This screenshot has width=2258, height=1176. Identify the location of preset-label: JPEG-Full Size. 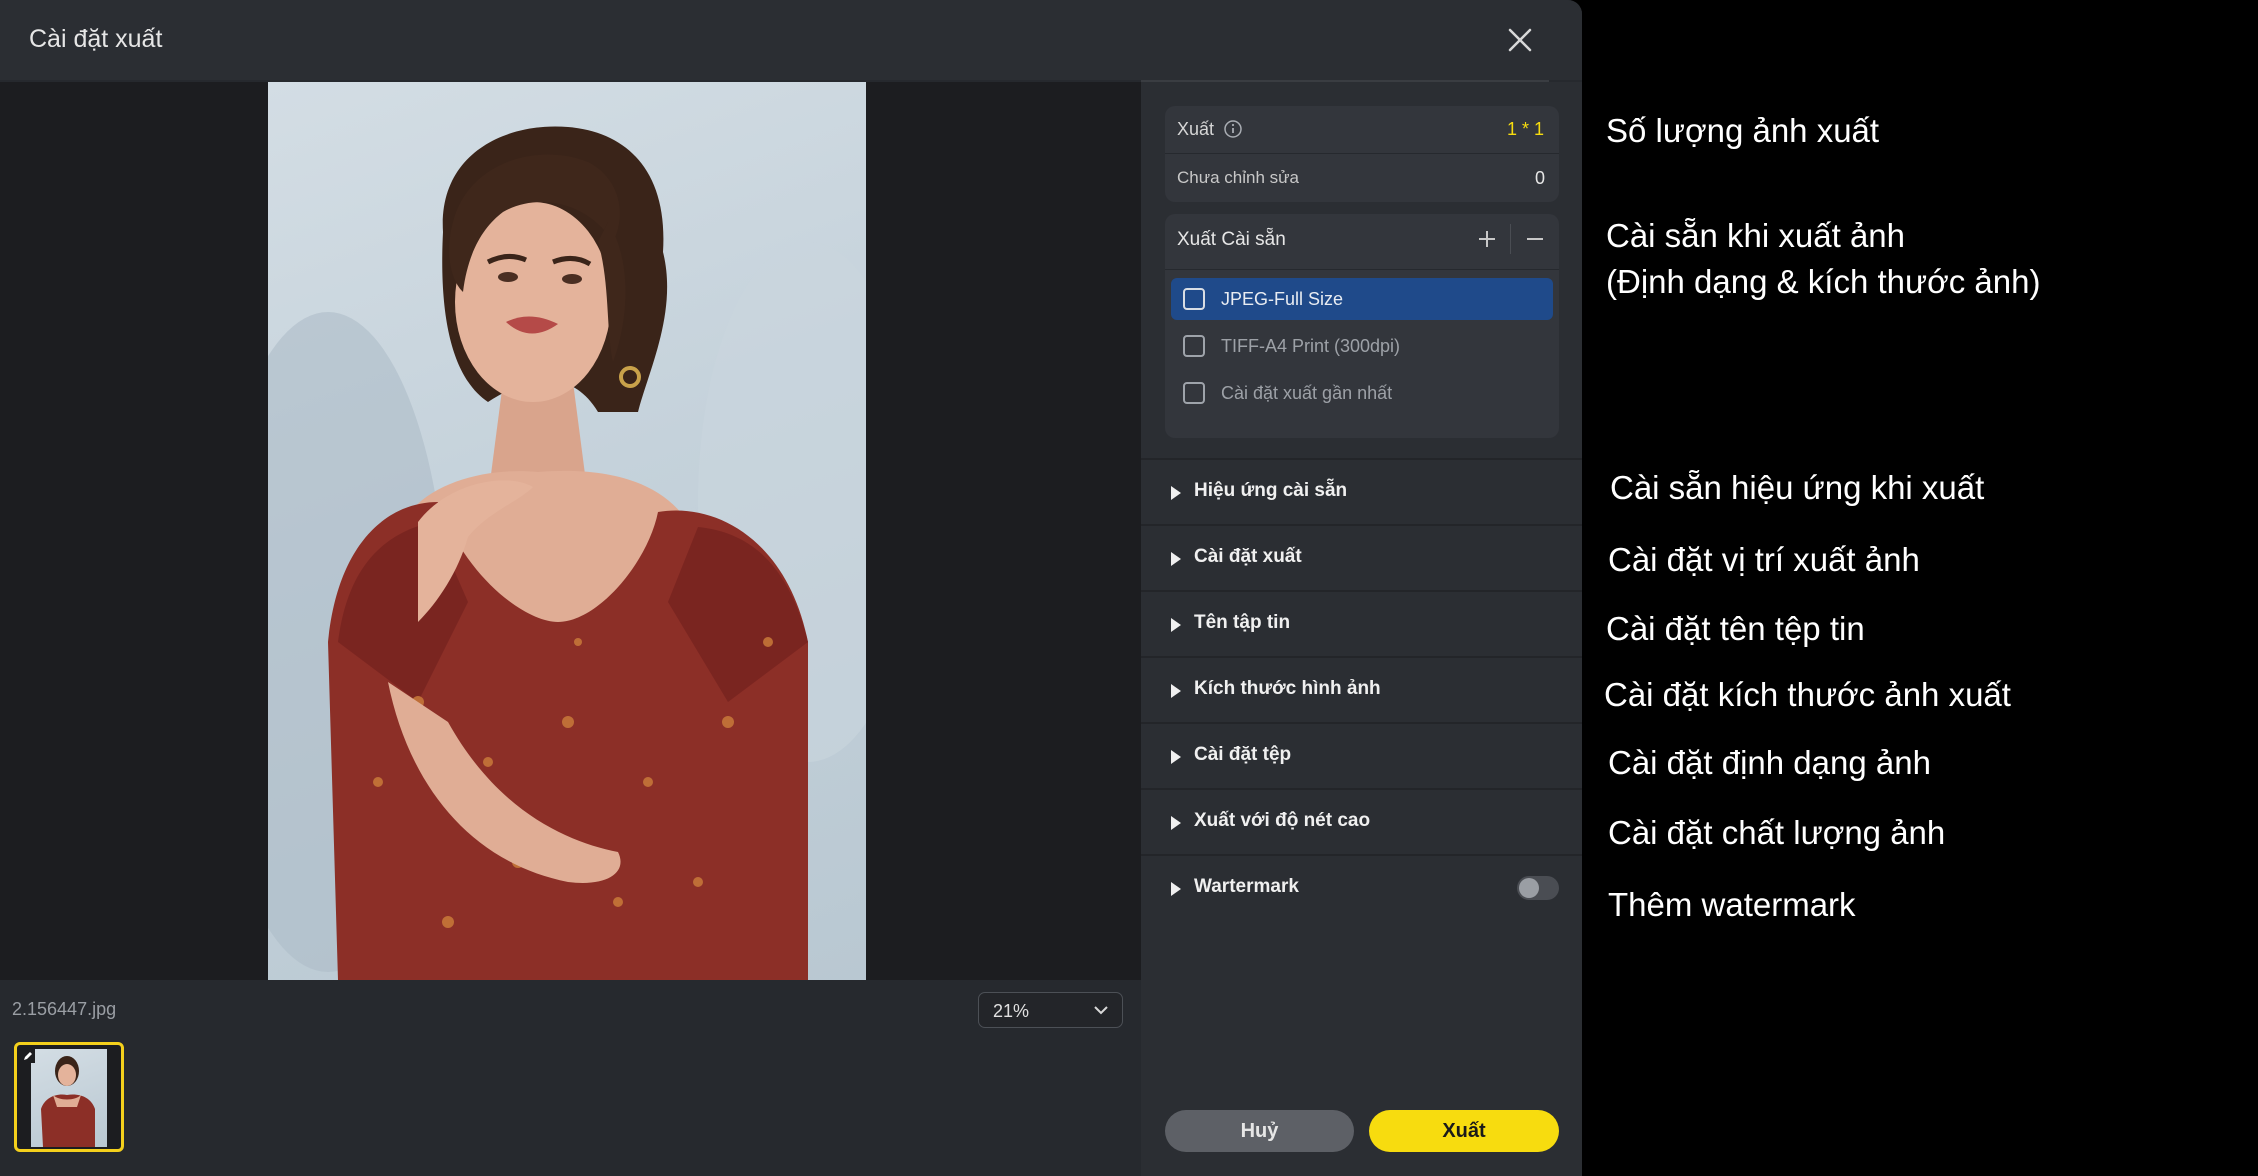
(1282, 299).